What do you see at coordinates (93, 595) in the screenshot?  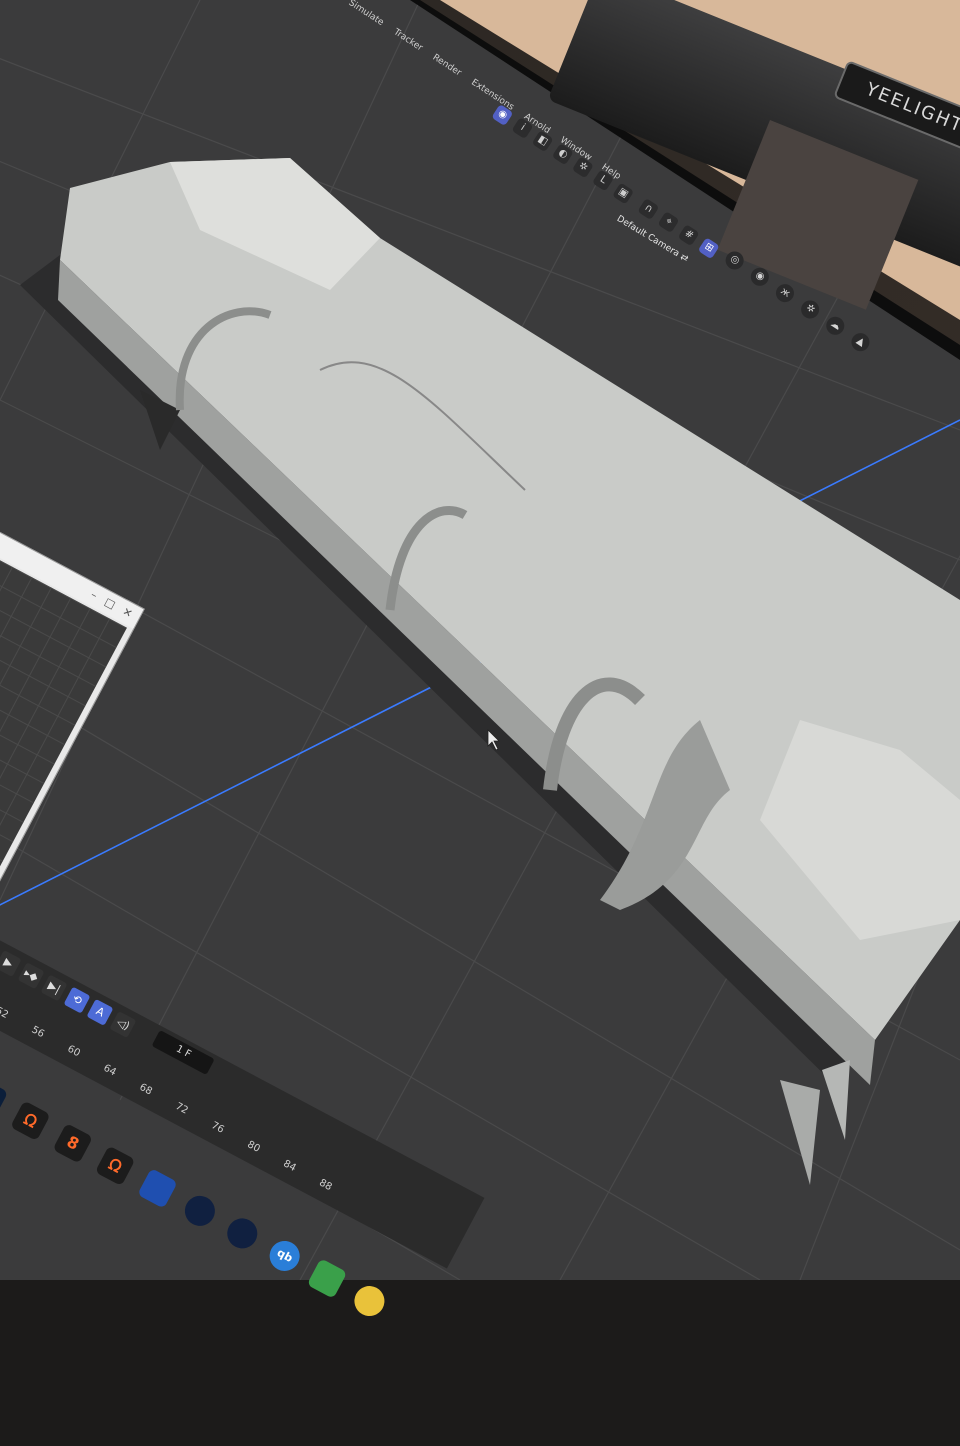 I see `minimize-button: –` at bounding box center [93, 595].